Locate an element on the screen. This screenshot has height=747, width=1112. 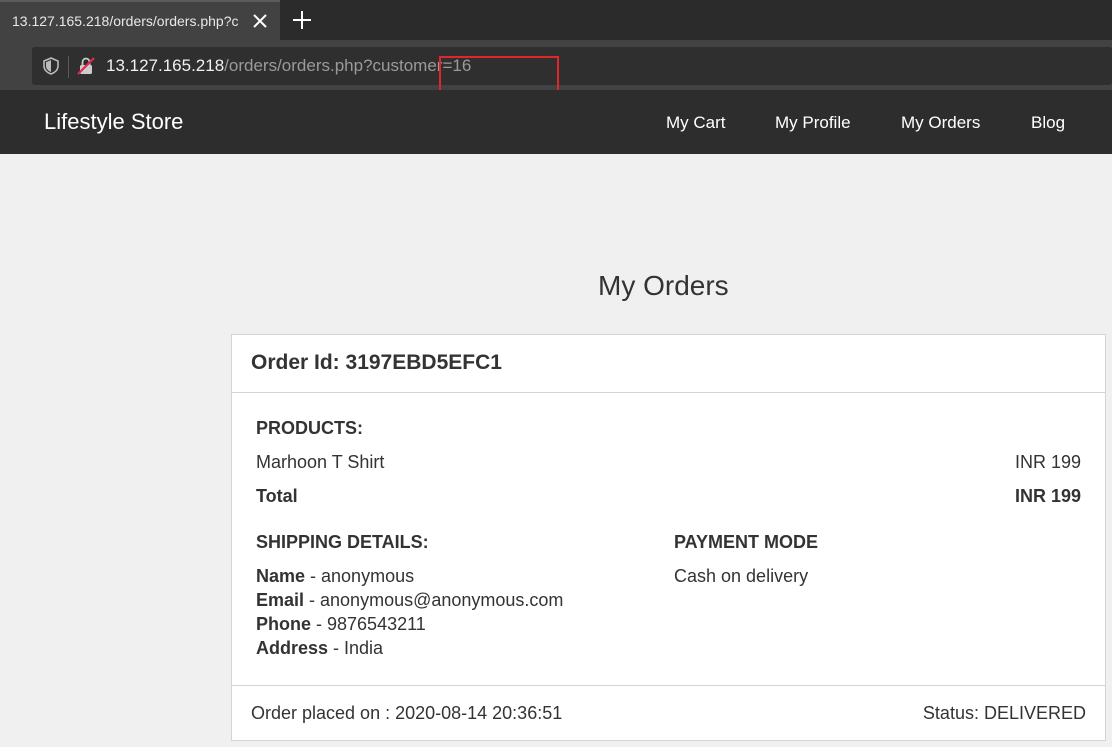
shipping-email: Email - anonymous@anonymous.com is located at coordinates (409, 600).